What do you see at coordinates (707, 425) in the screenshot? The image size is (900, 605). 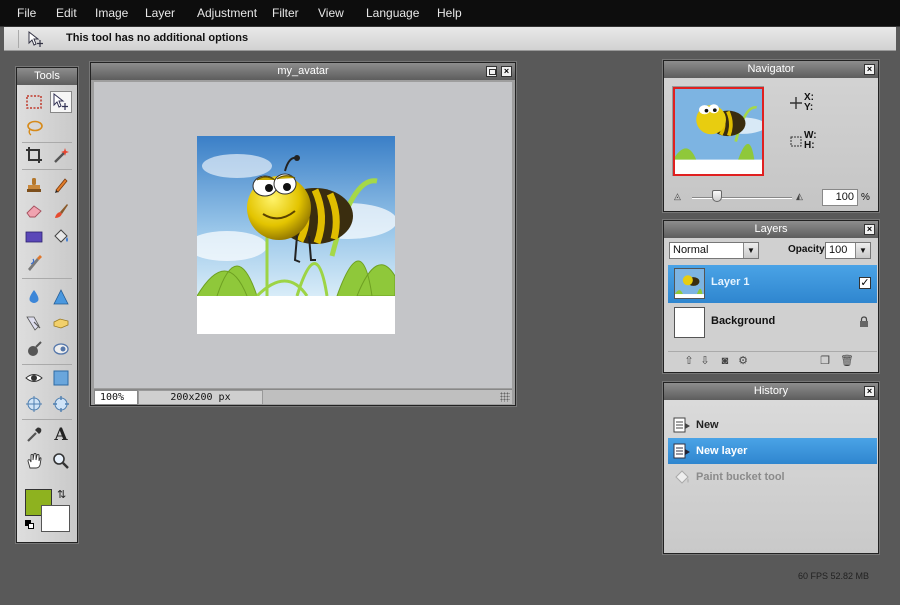 I see `history-label: New` at bounding box center [707, 425].